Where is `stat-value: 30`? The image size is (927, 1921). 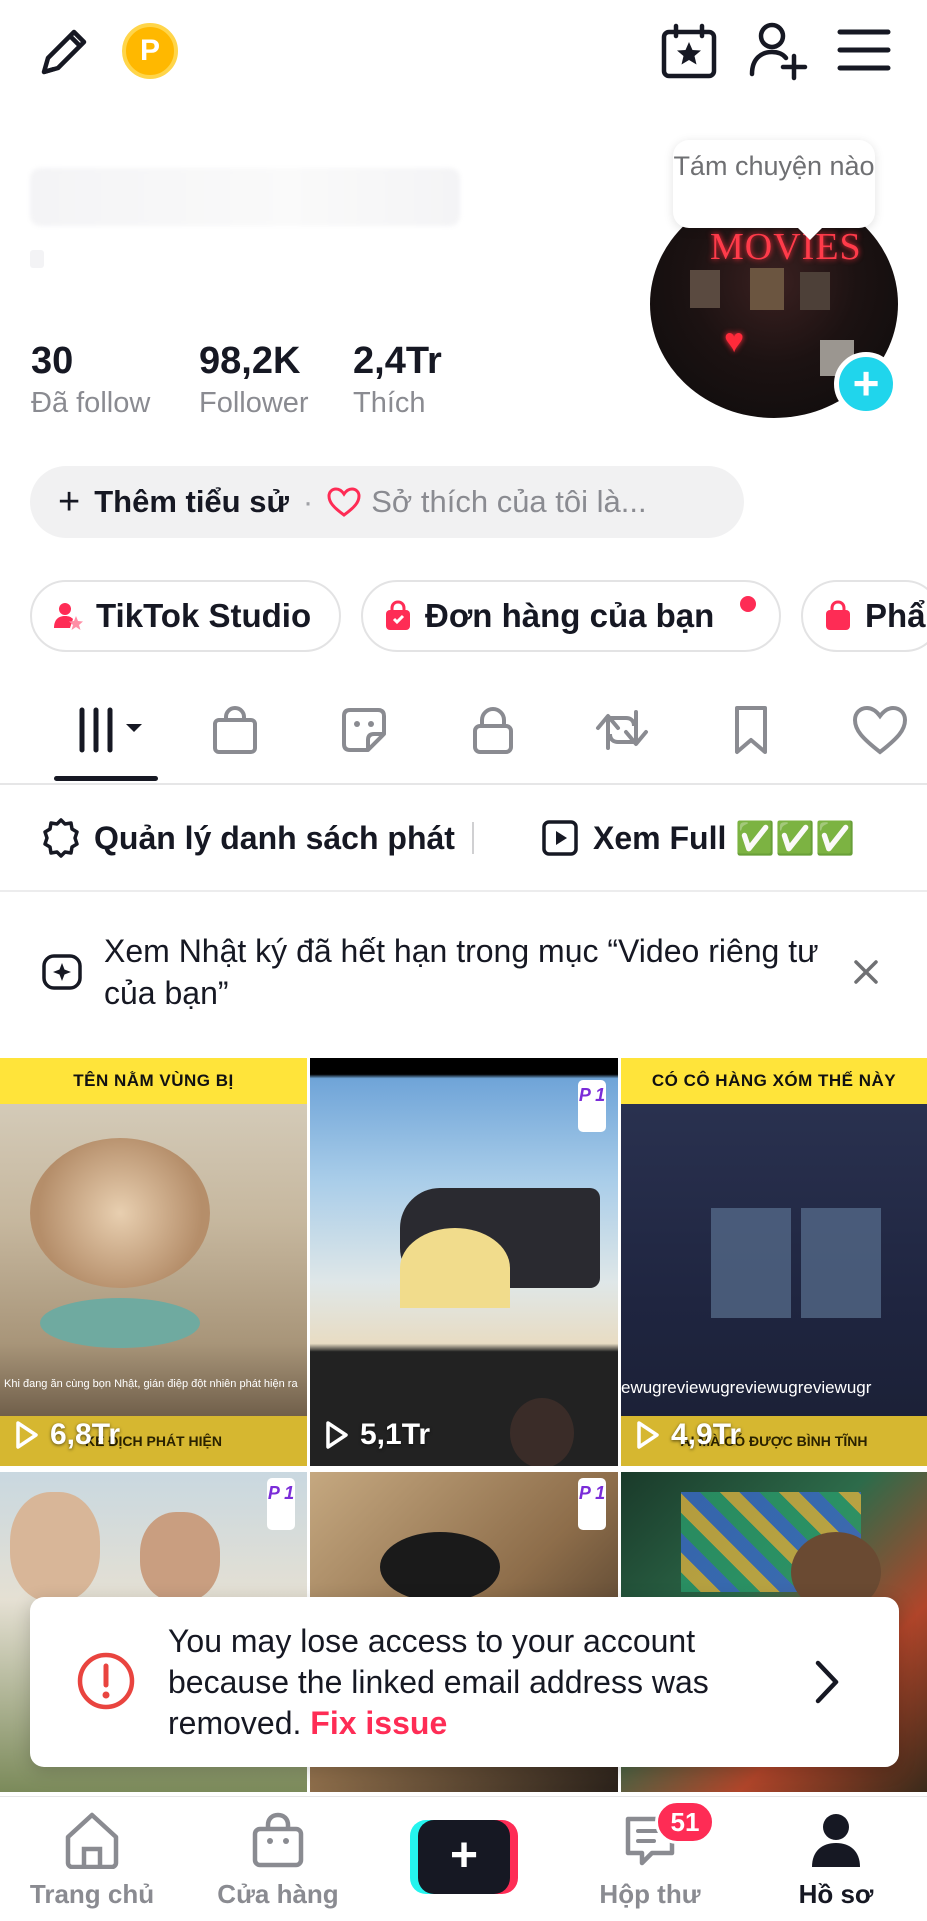
stat-value: 30 is located at coordinates (52, 361).